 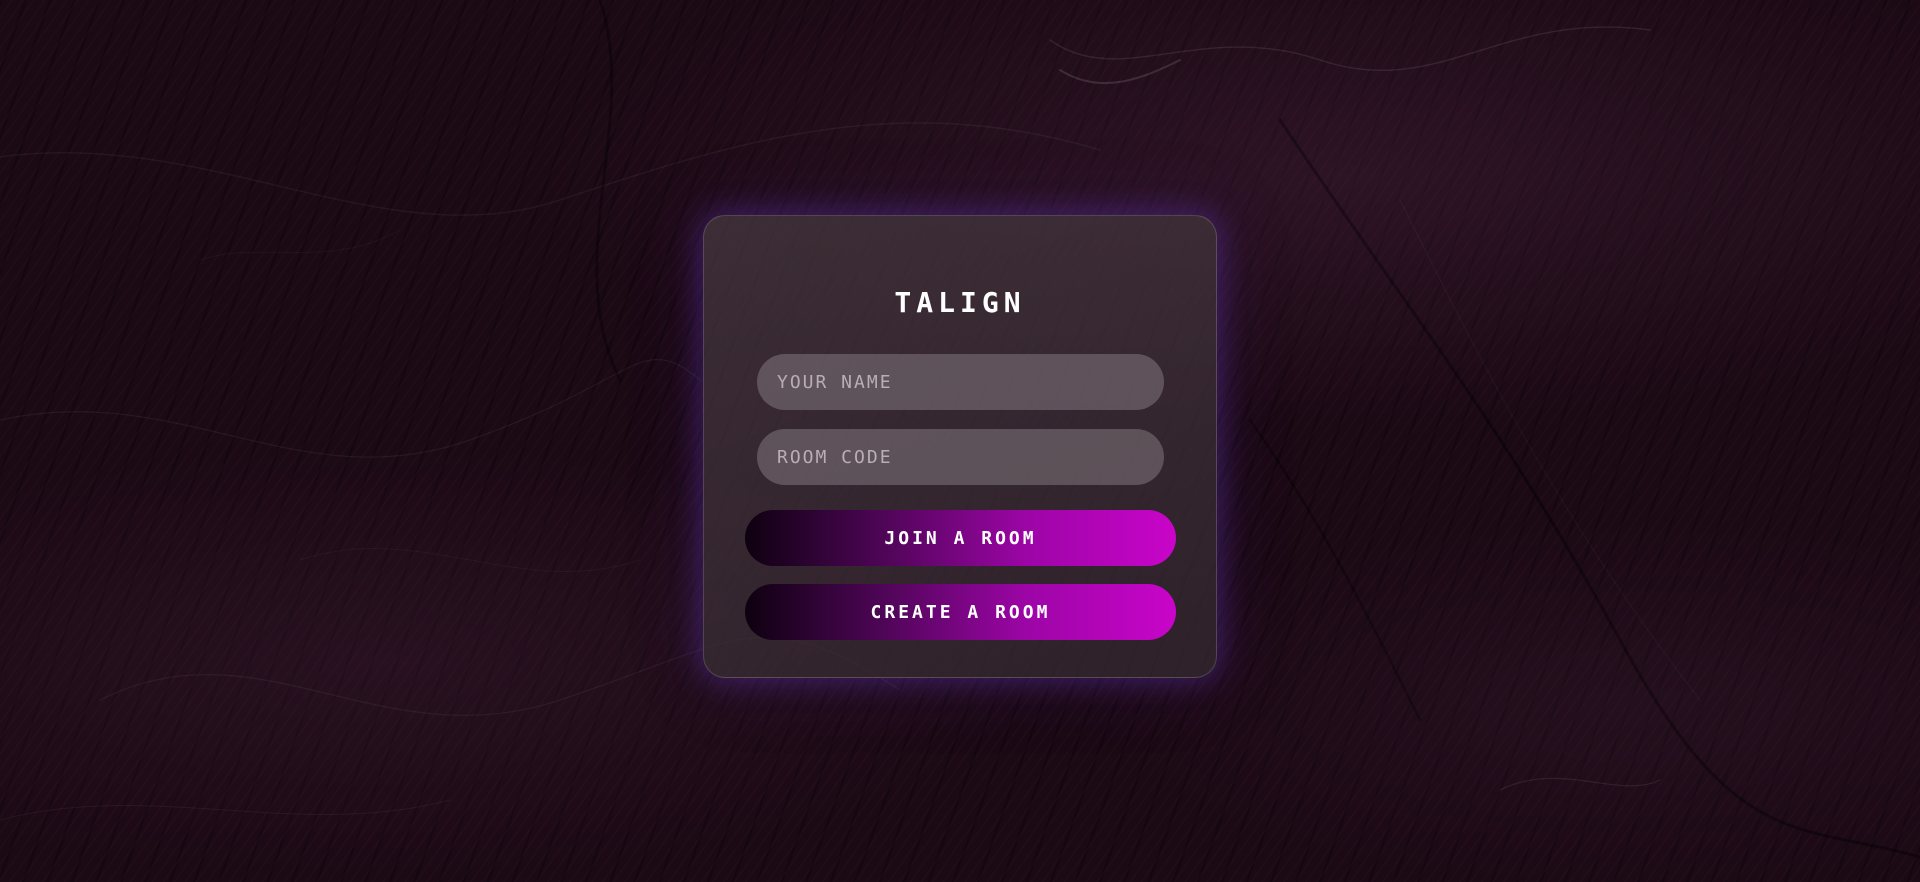 I want to click on create-room-button: CREATE A ROOM, so click(x=960, y=612).